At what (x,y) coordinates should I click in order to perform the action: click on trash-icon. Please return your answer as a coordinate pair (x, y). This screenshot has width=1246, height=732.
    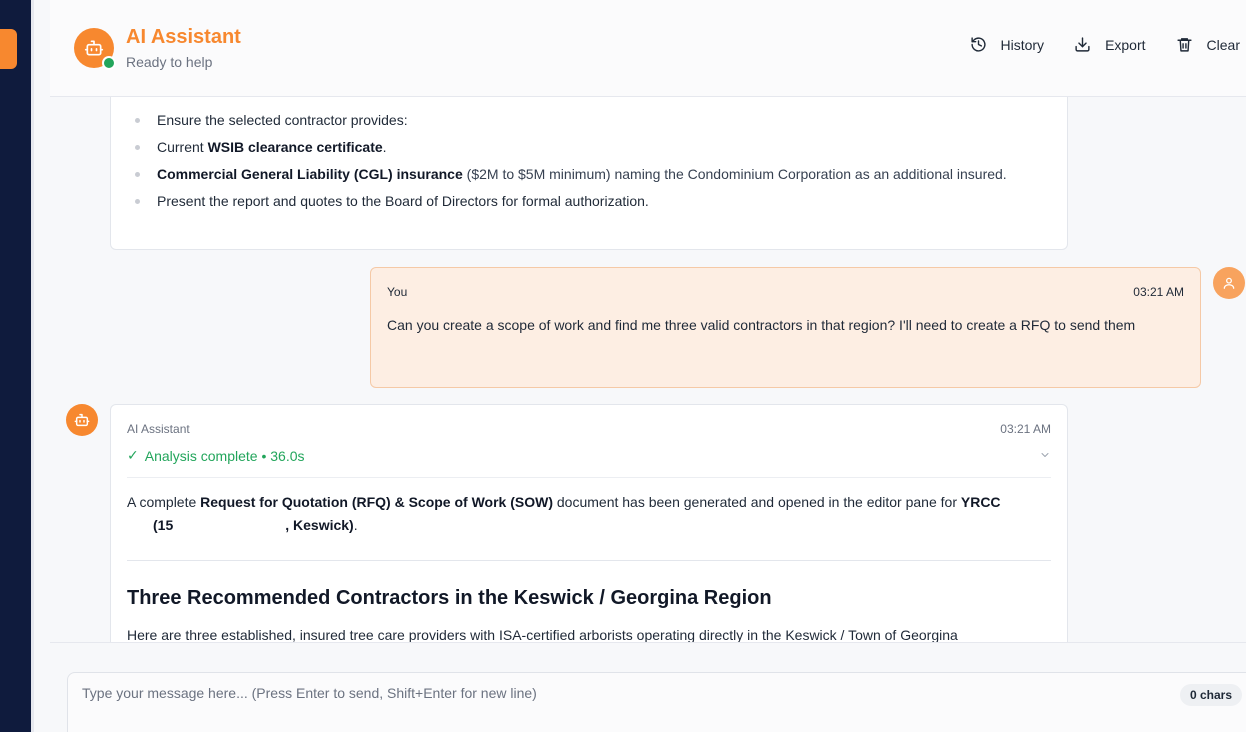
    Looking at the image, I should click on (1184, 45).